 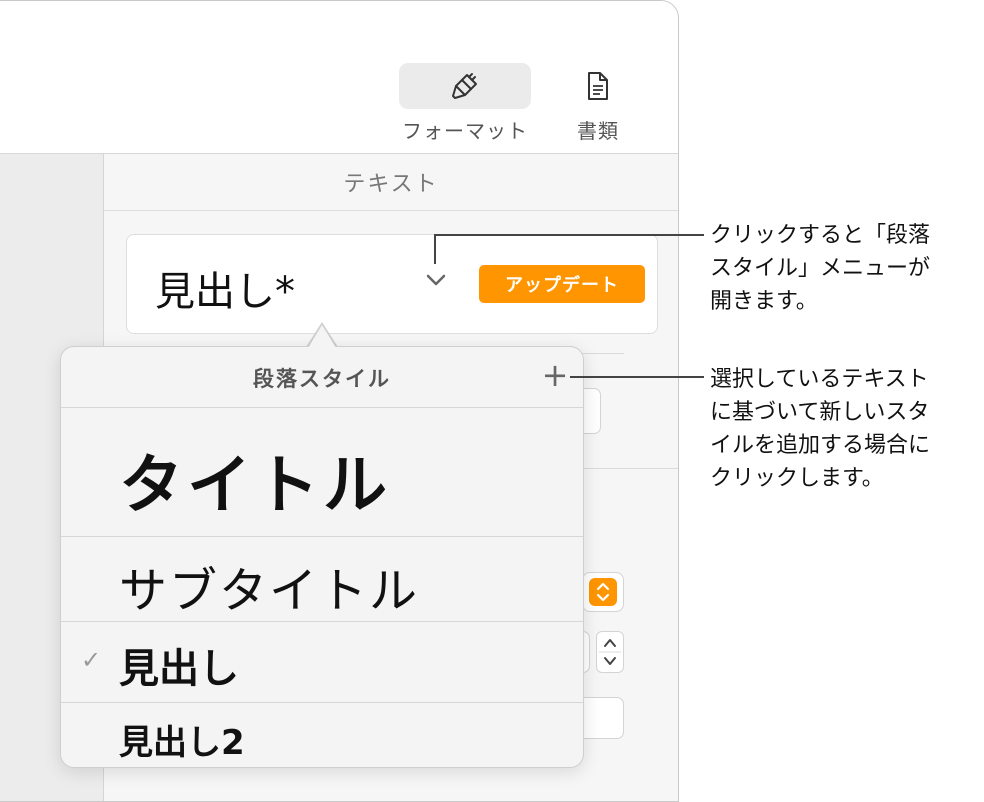 I want to click on callout-line-text: クリックします。, so click(x=797, y=478).